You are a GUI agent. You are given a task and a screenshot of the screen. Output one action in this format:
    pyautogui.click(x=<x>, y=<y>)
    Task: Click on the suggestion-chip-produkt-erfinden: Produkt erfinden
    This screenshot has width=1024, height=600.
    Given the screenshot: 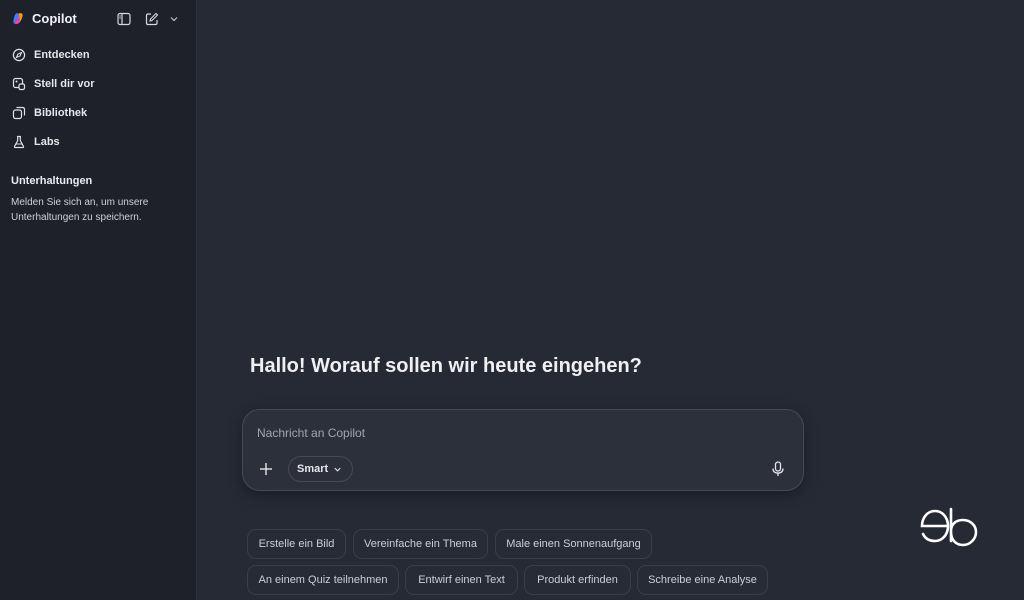 What is the action you would take?
    pyautogui.click(x=577, y=580)
    